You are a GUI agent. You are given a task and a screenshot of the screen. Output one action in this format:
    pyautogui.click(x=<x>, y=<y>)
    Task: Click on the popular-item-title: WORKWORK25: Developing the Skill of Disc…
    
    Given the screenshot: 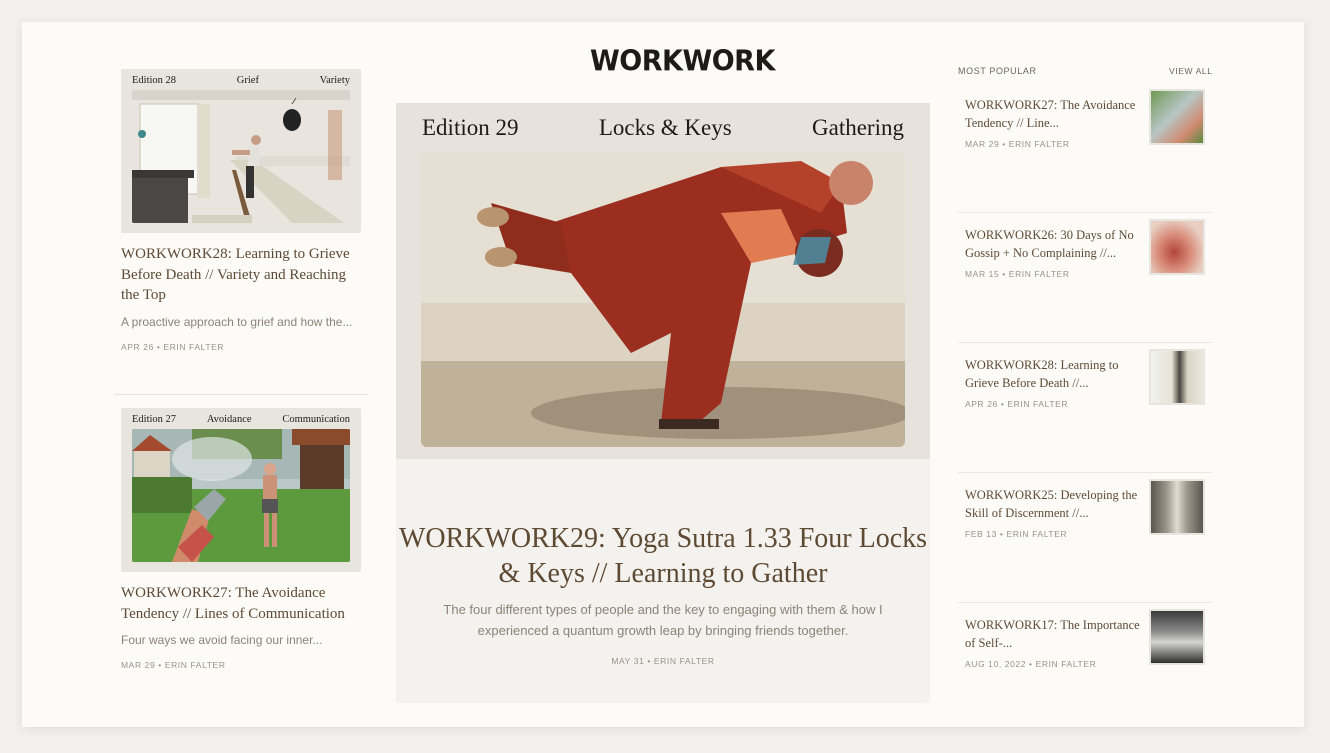 What is the action you would take?
    pyautogui.click(x=1054, y=504)
    